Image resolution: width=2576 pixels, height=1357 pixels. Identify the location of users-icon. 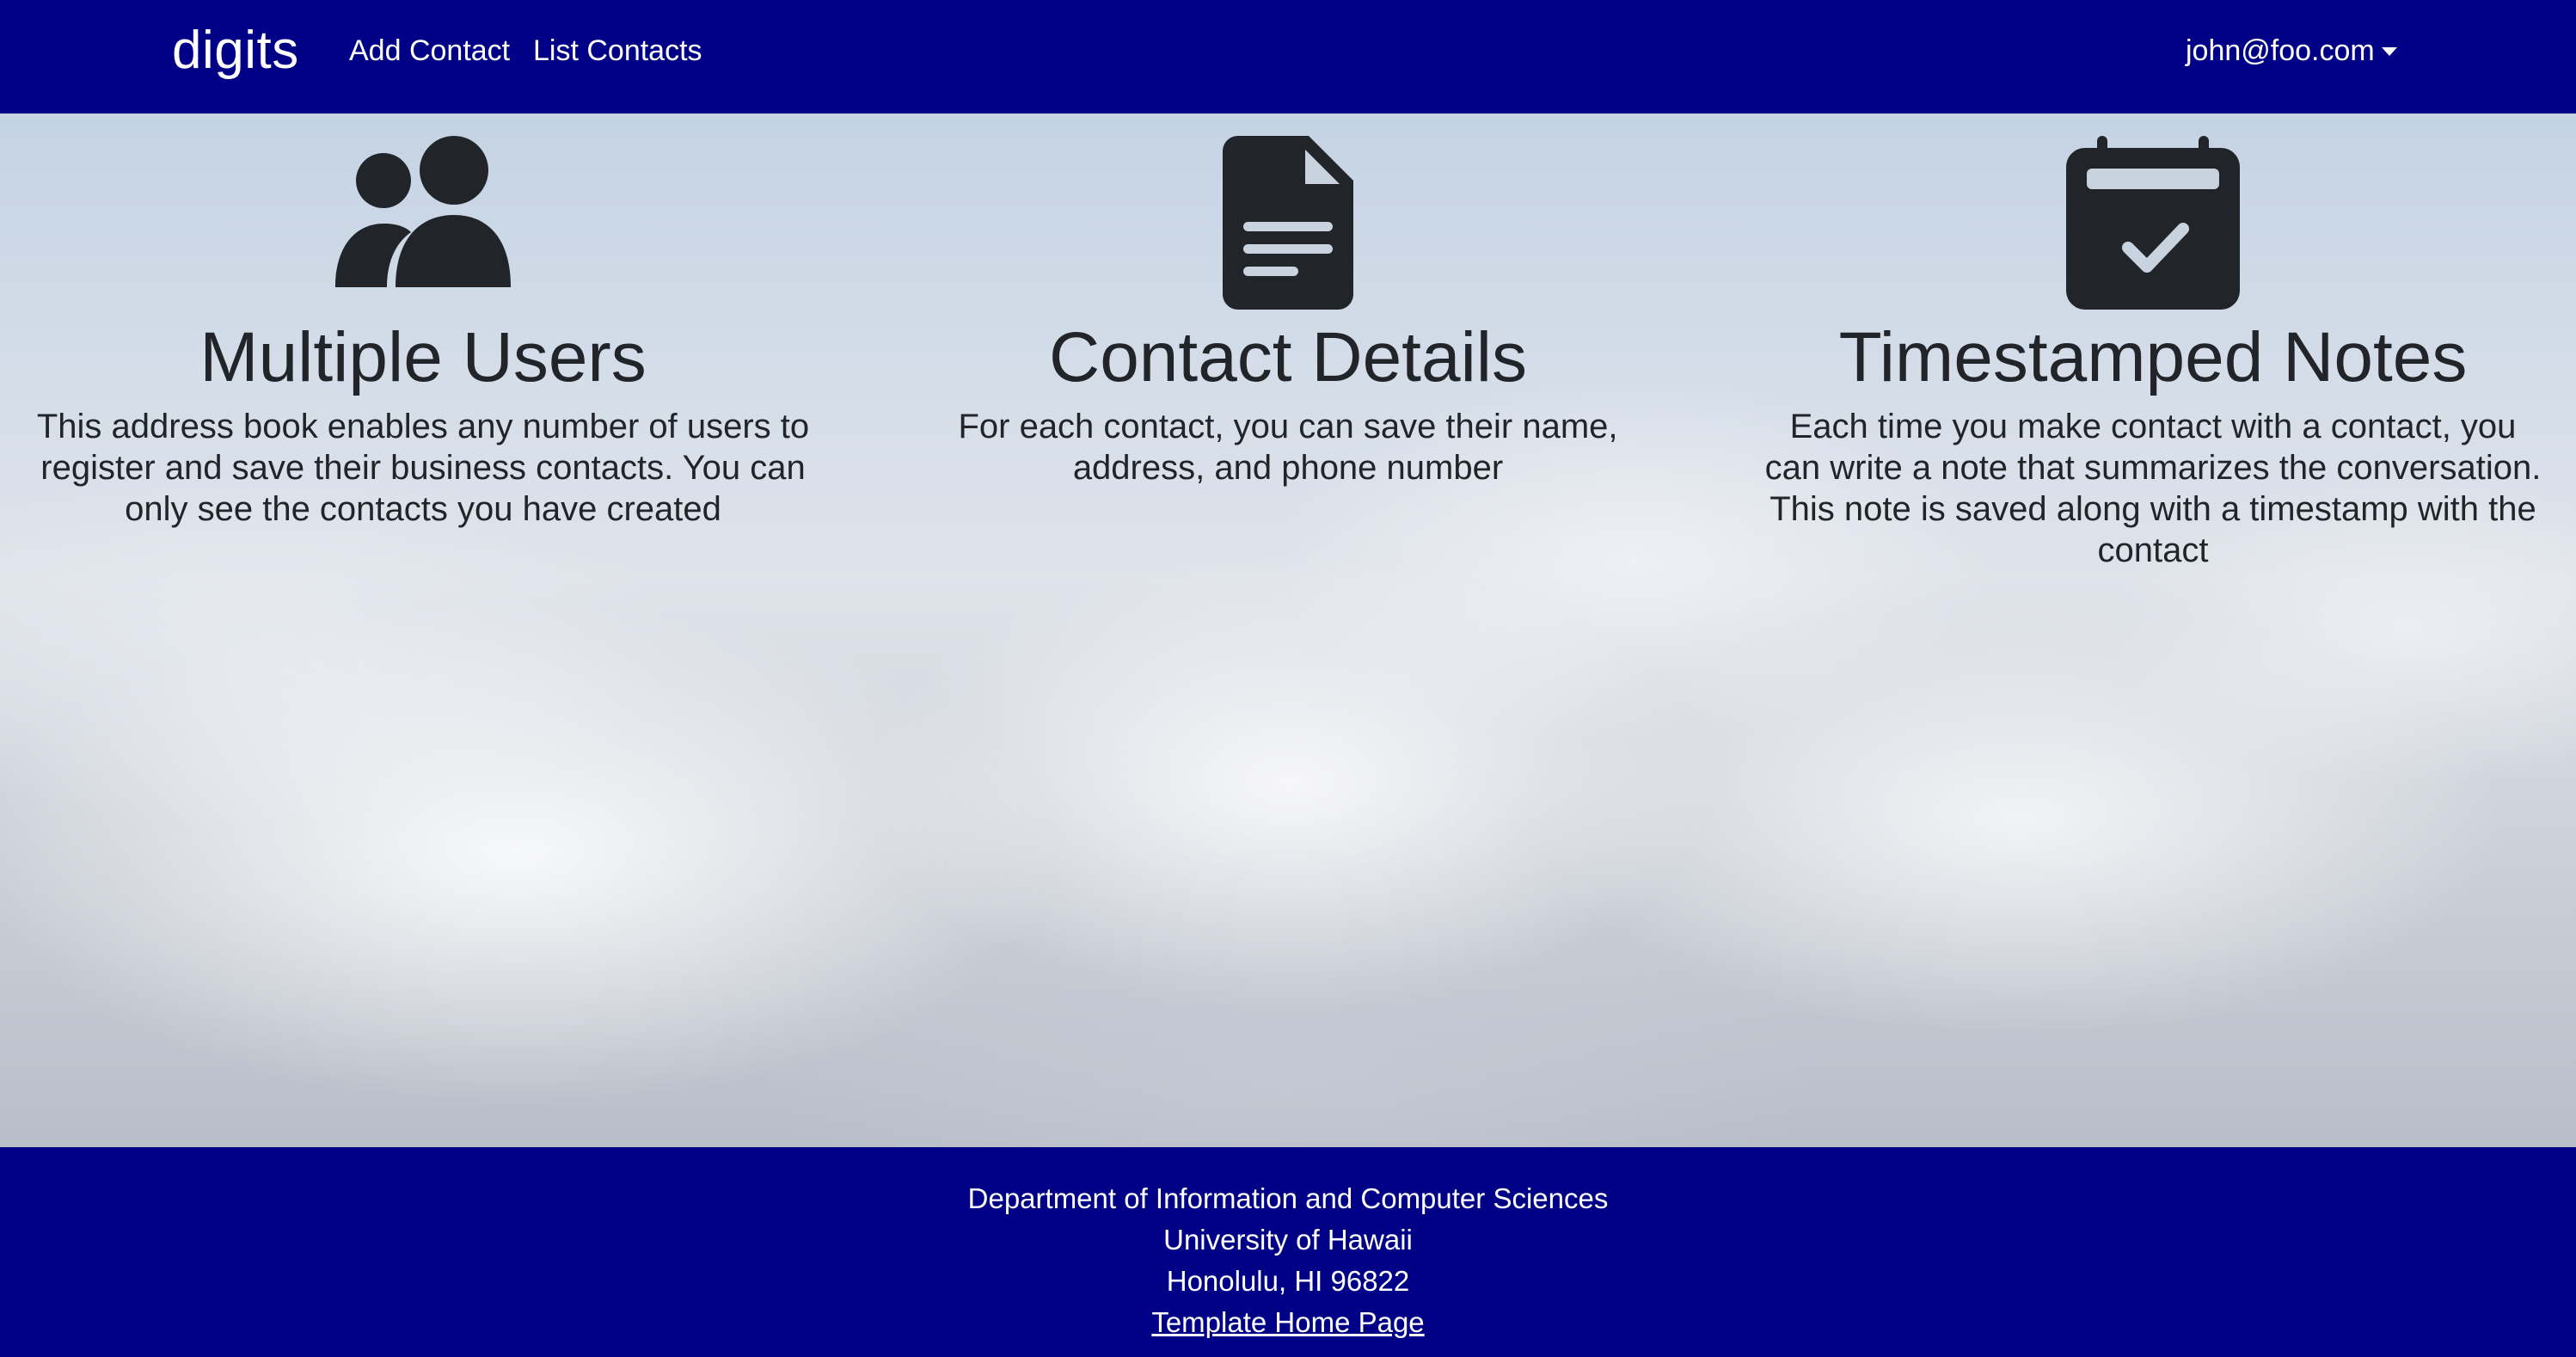
(423, 214).